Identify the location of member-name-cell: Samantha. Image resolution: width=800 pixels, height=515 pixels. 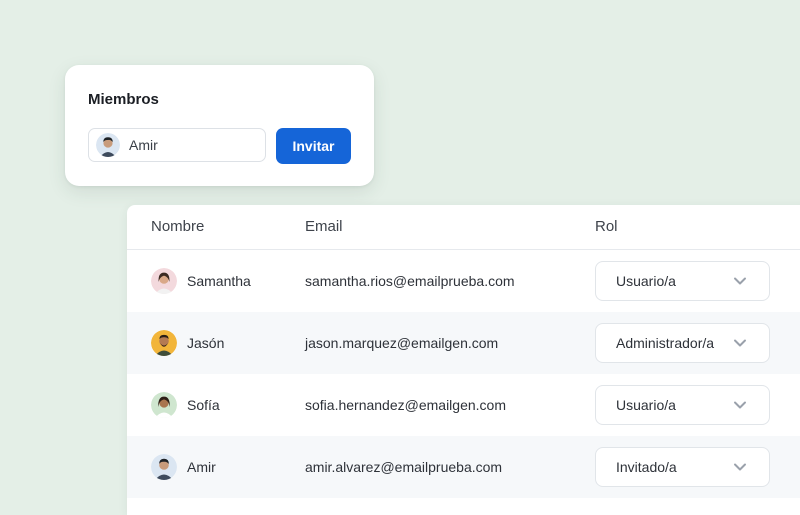
(201, 281).